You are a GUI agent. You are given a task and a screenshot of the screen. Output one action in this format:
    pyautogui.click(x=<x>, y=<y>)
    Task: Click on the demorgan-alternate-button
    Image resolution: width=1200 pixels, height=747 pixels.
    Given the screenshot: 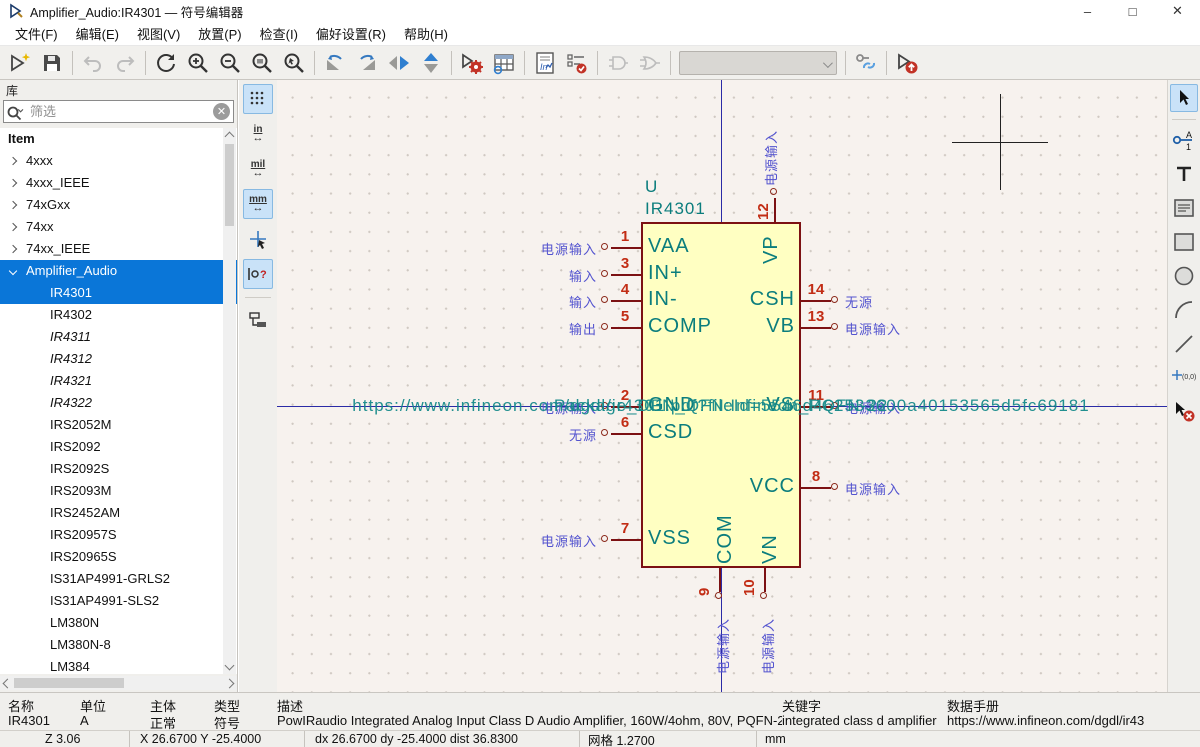 What is the action you would take?
    pyautogui.click(x=650, y=63)
    